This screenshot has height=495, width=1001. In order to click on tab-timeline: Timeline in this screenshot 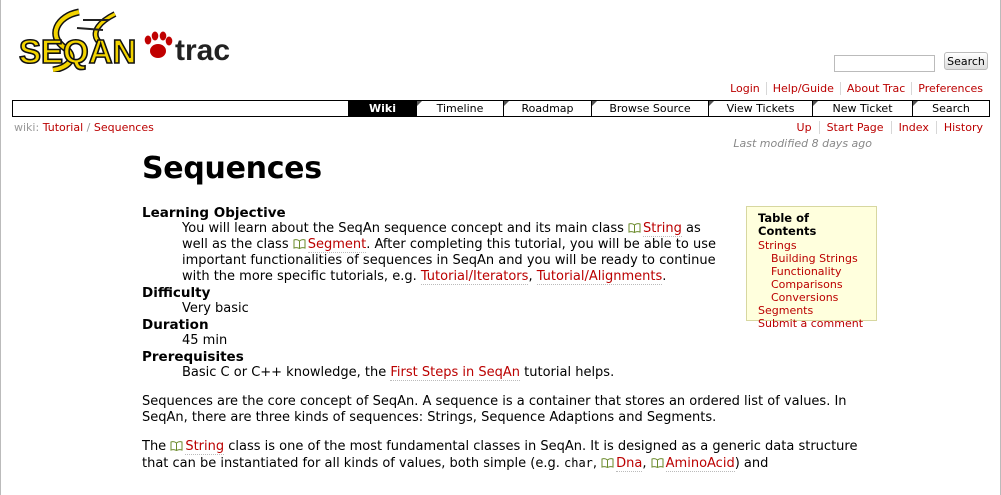, I will do `click(459, 108)`.